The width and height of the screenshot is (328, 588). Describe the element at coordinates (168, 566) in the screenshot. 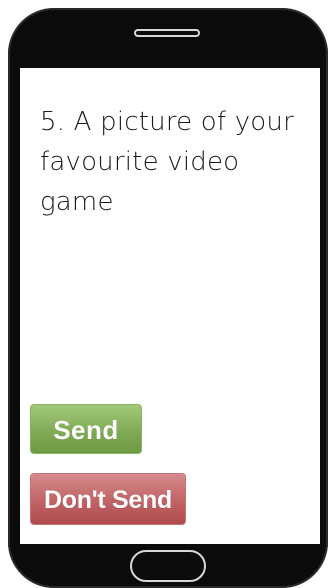

I see `home-button` at that location.